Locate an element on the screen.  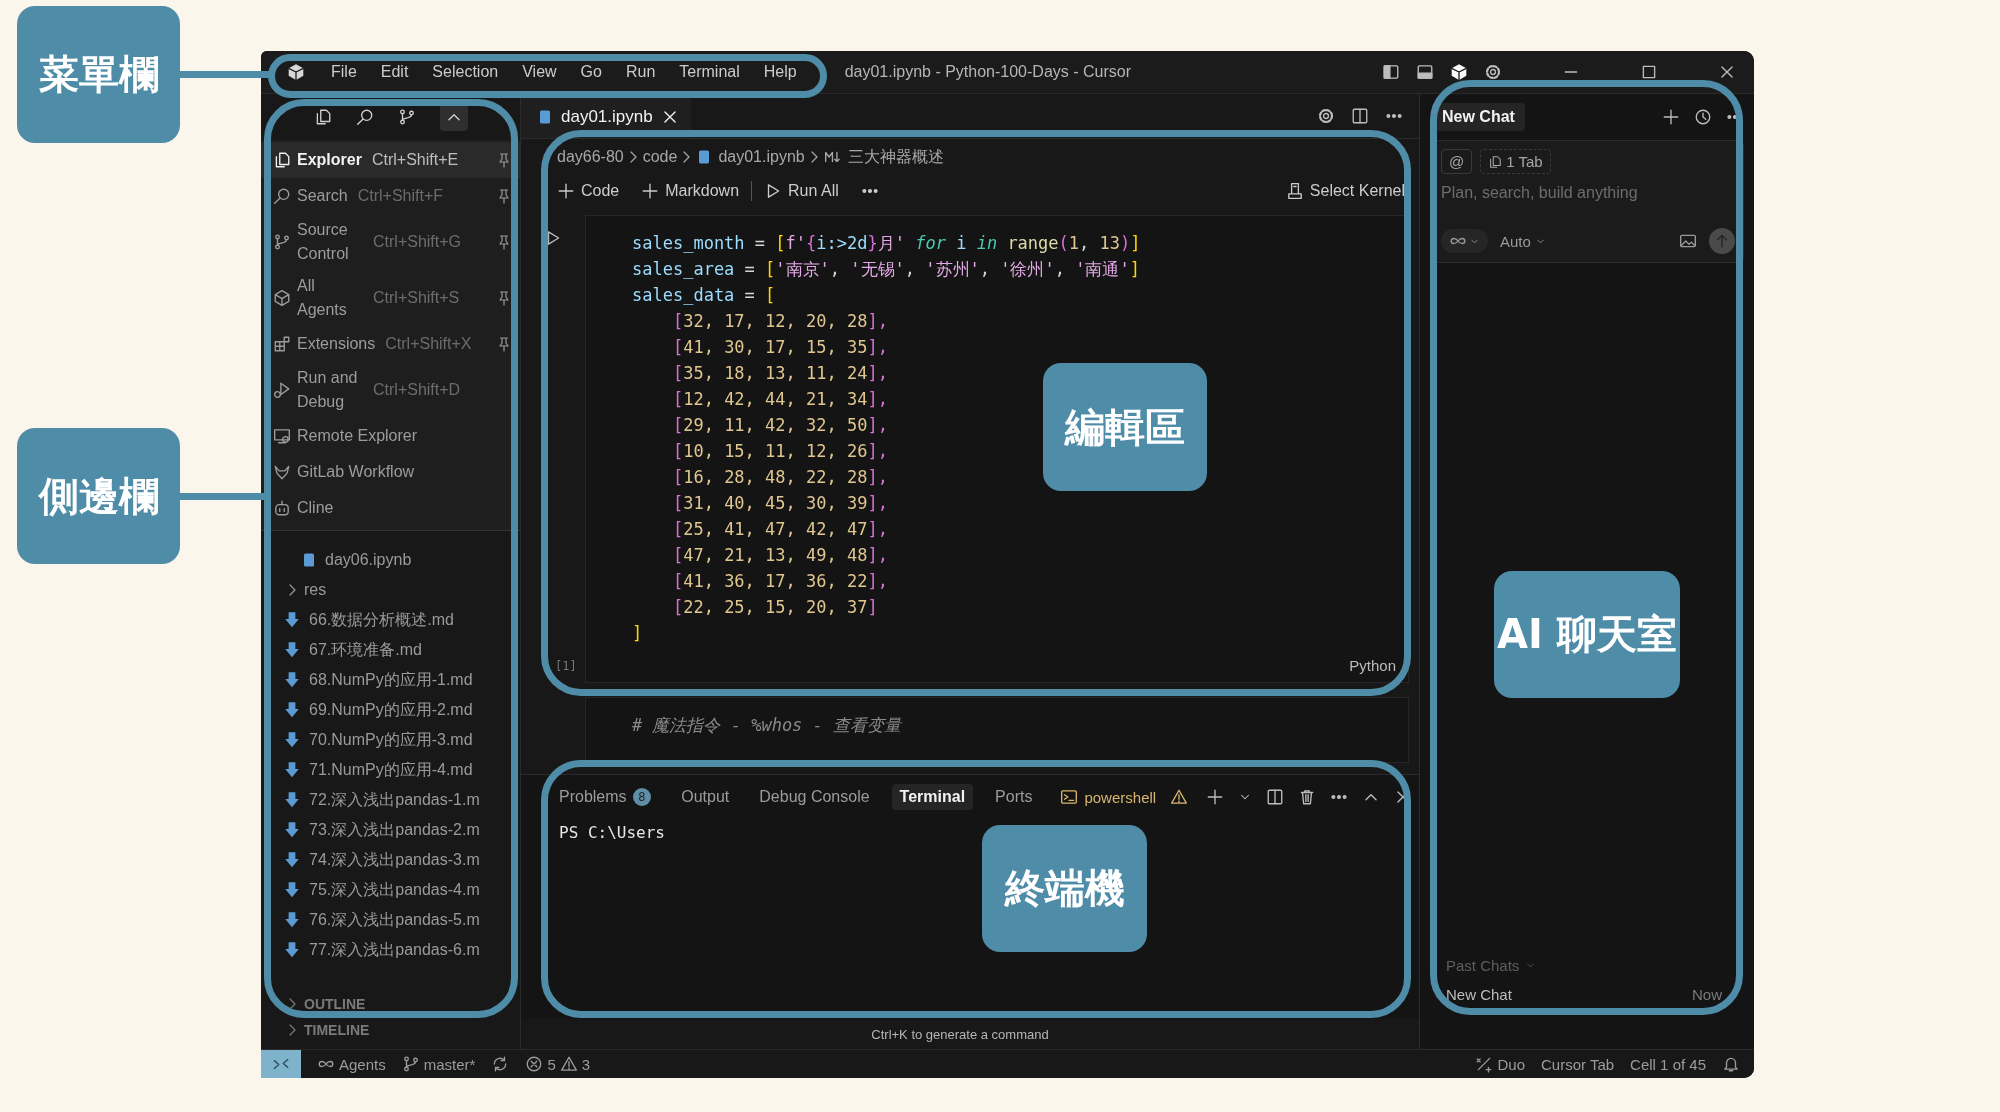
panel-tab: Ports is located at coordinates (1014, 797).